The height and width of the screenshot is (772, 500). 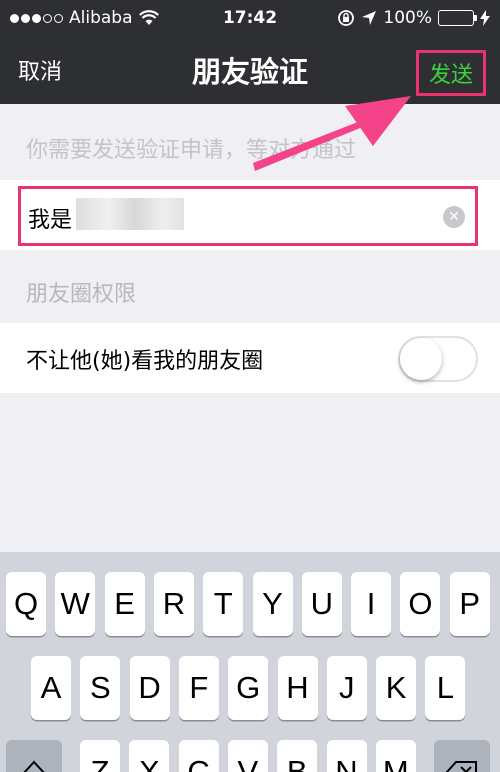 I want to click on status-bar: Alibaba 17:42 100%, so click(x=250, y=18).